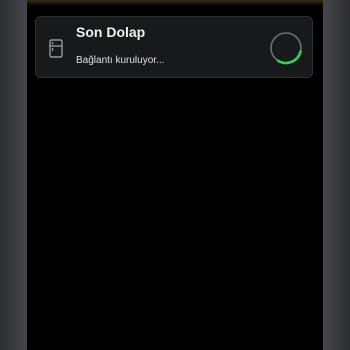  I want to click on left-bezel, so click(13, 175).